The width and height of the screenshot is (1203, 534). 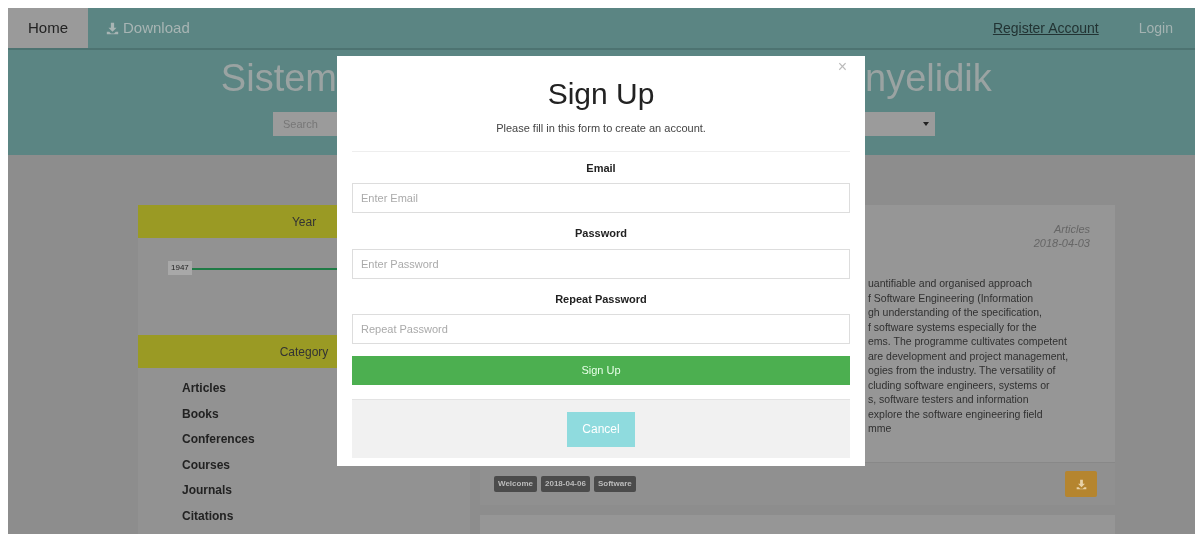 I want to click on register-link: Register Account, so click(x=1045, y=28).